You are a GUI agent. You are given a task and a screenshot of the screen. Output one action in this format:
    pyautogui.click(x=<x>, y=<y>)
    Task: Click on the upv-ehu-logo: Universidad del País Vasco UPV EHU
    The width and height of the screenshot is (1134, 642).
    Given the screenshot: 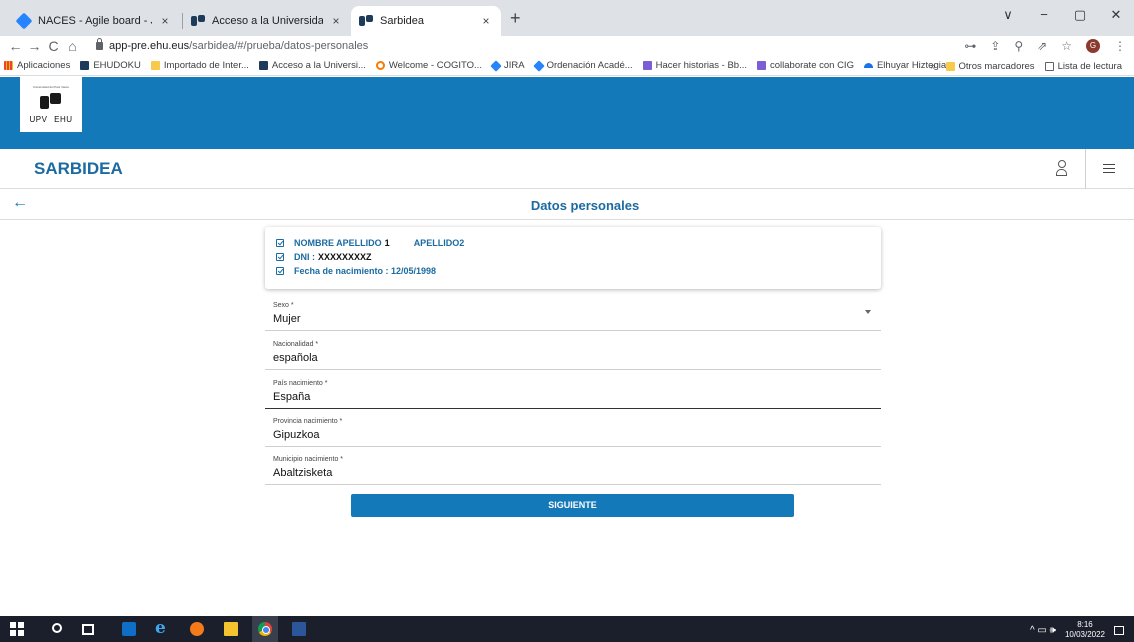 What is the action you would take?
    pyautogui.click(x=51, y=104)
    